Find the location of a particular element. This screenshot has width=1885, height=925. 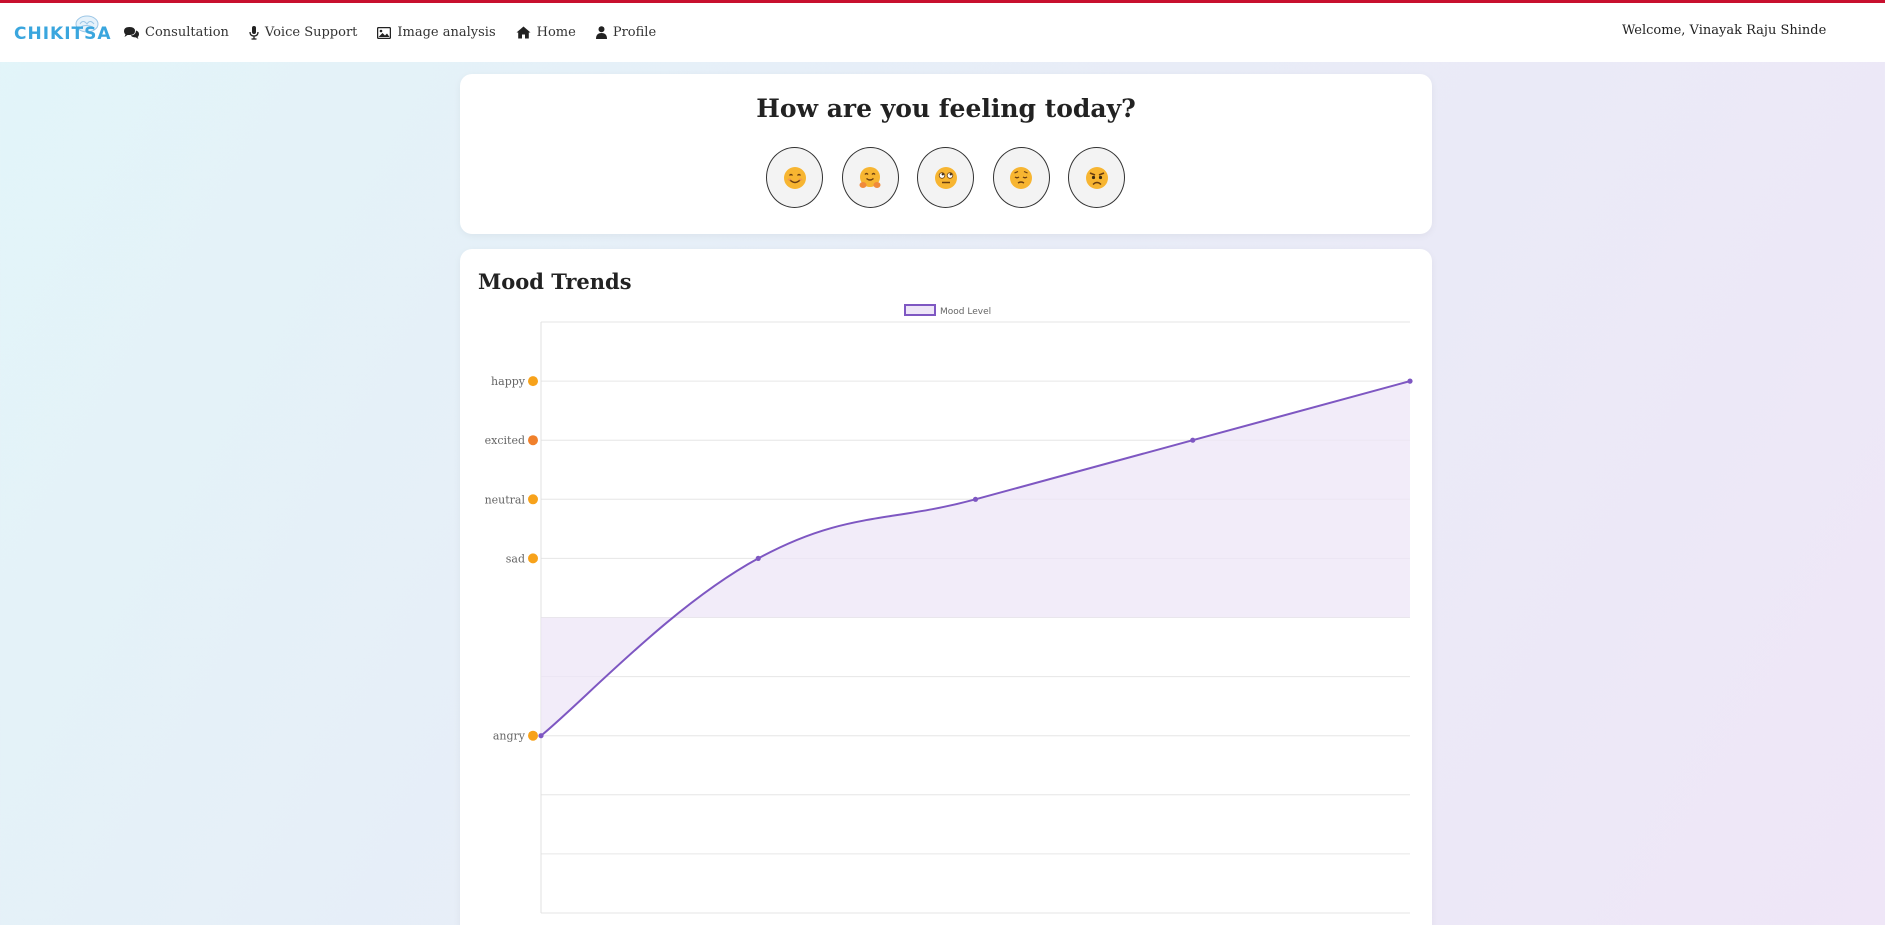

nav-profile: Profile is located at coordinates (626, 32).